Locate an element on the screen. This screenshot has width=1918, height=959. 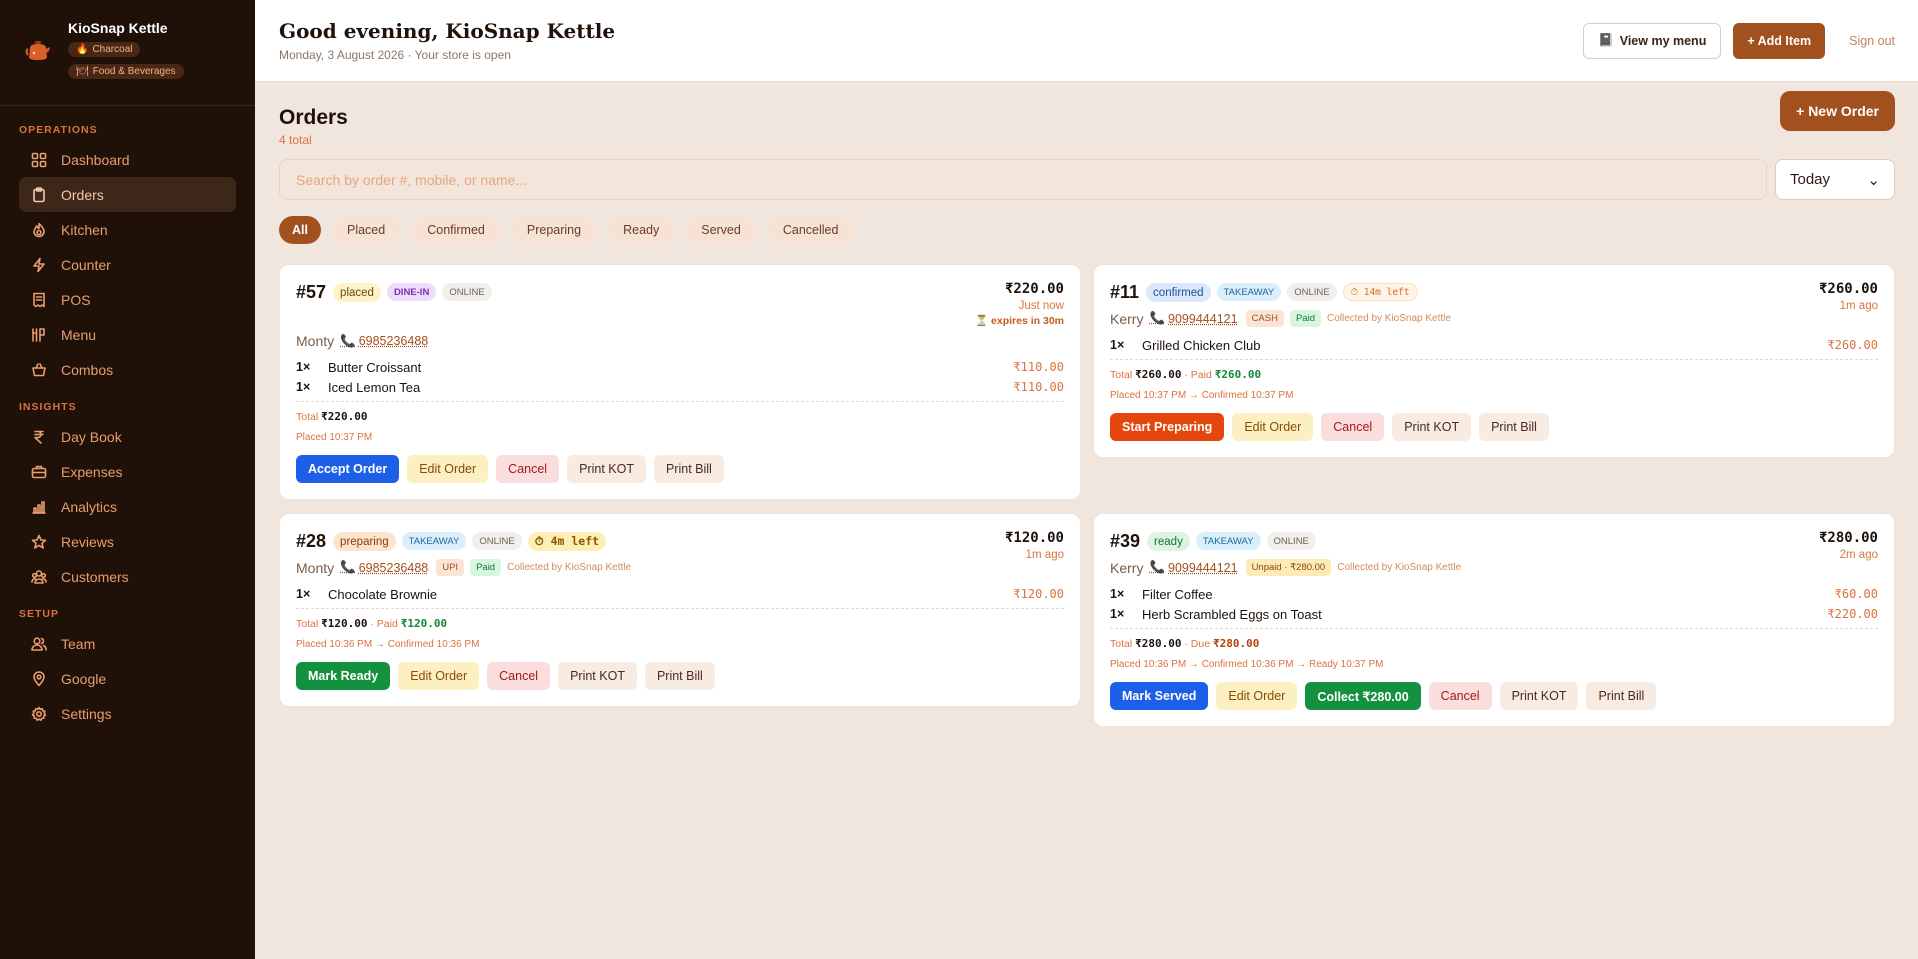
item-price: ₹110.00 is located at coordinates (1038, 367).